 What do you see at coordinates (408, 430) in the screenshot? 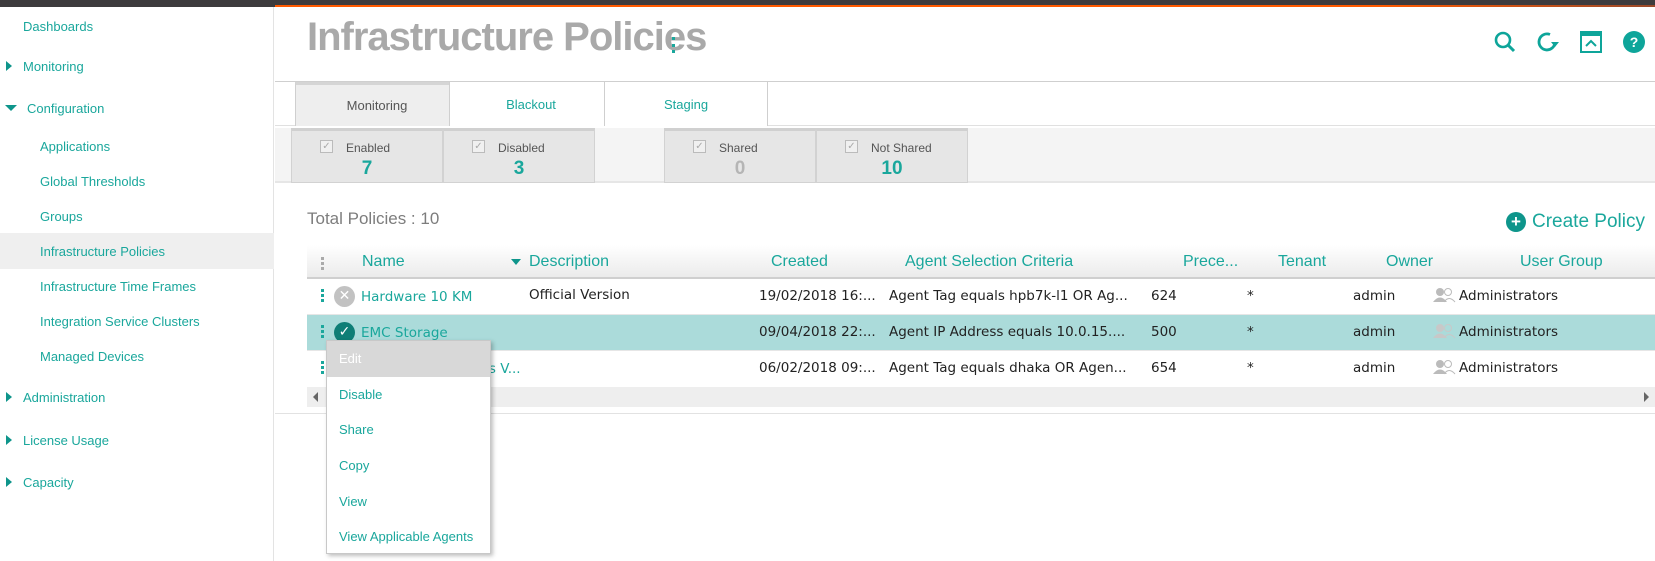
I see `menu-item-share: Share` at bounding box center [408, 430].